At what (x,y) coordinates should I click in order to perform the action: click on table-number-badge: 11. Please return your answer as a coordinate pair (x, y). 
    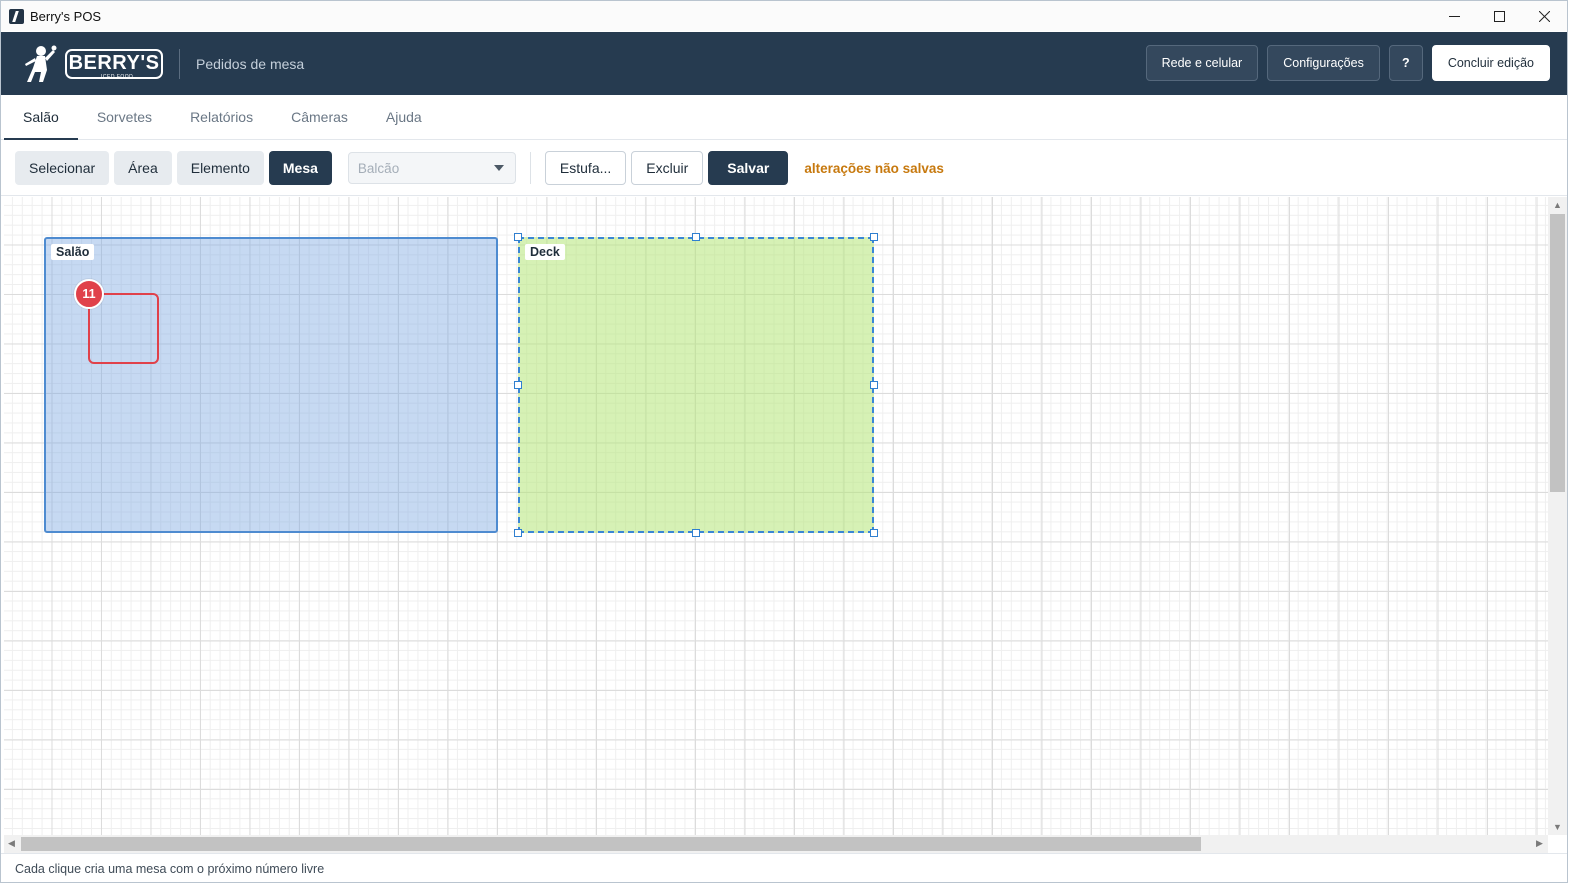
    Looking at the image, I should click on (89, 294).